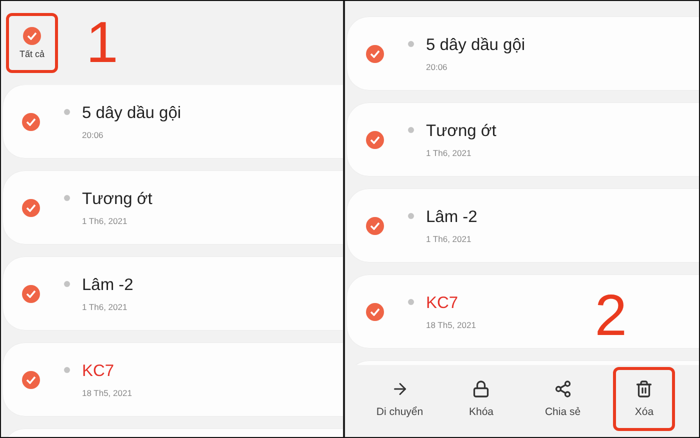  Describe the element at coordinates (644, 389) in the screenshot. I see `trash-icon` at that location.